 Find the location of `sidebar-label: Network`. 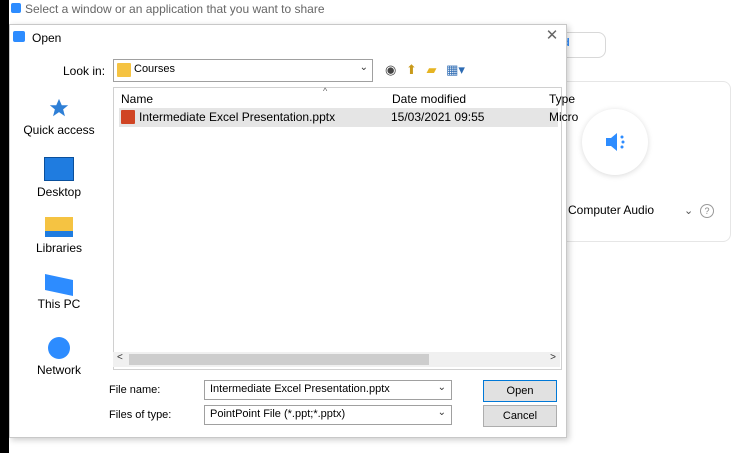

sidebar-label: Network is located at coordinates (58, 370).